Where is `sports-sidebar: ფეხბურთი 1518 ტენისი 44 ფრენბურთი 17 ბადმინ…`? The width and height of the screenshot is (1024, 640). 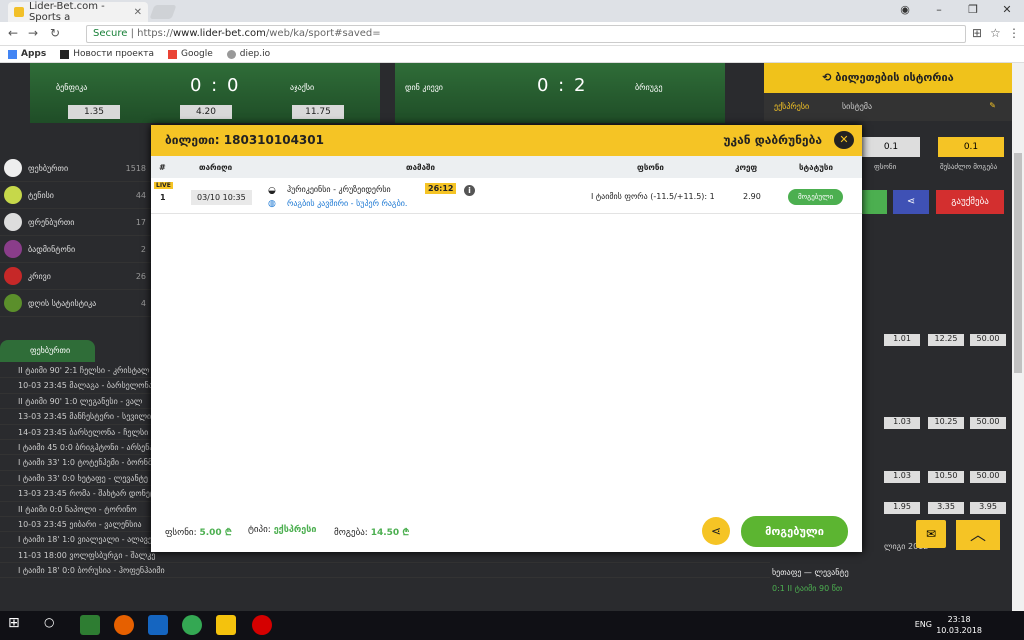 sports-sidebar: ფეხბურთი 1518 ტენისი 44 ფრენბურთი 17 ბადმინ… is located at coordinates (76, 236).